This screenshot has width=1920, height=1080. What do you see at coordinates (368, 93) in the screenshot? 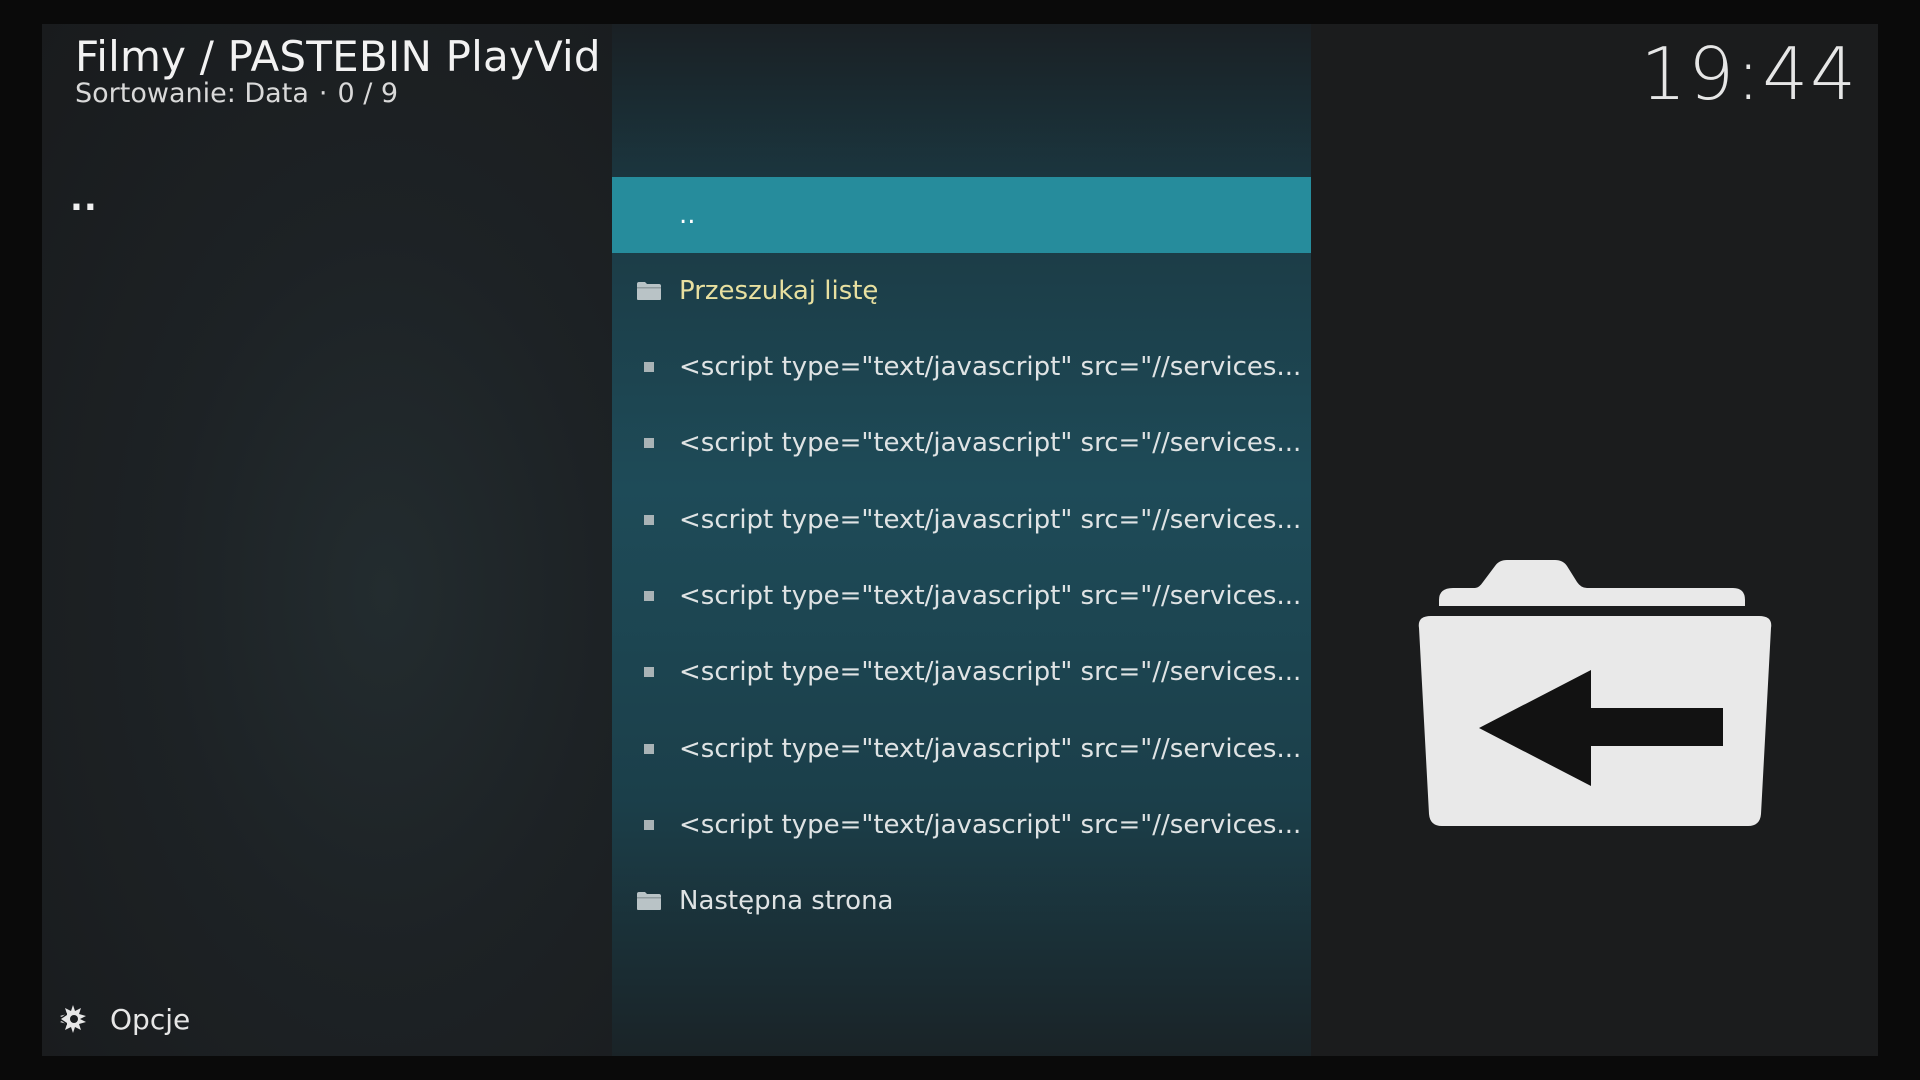
I see `item-position: 0 / 9` at bounding box center [368, 93].